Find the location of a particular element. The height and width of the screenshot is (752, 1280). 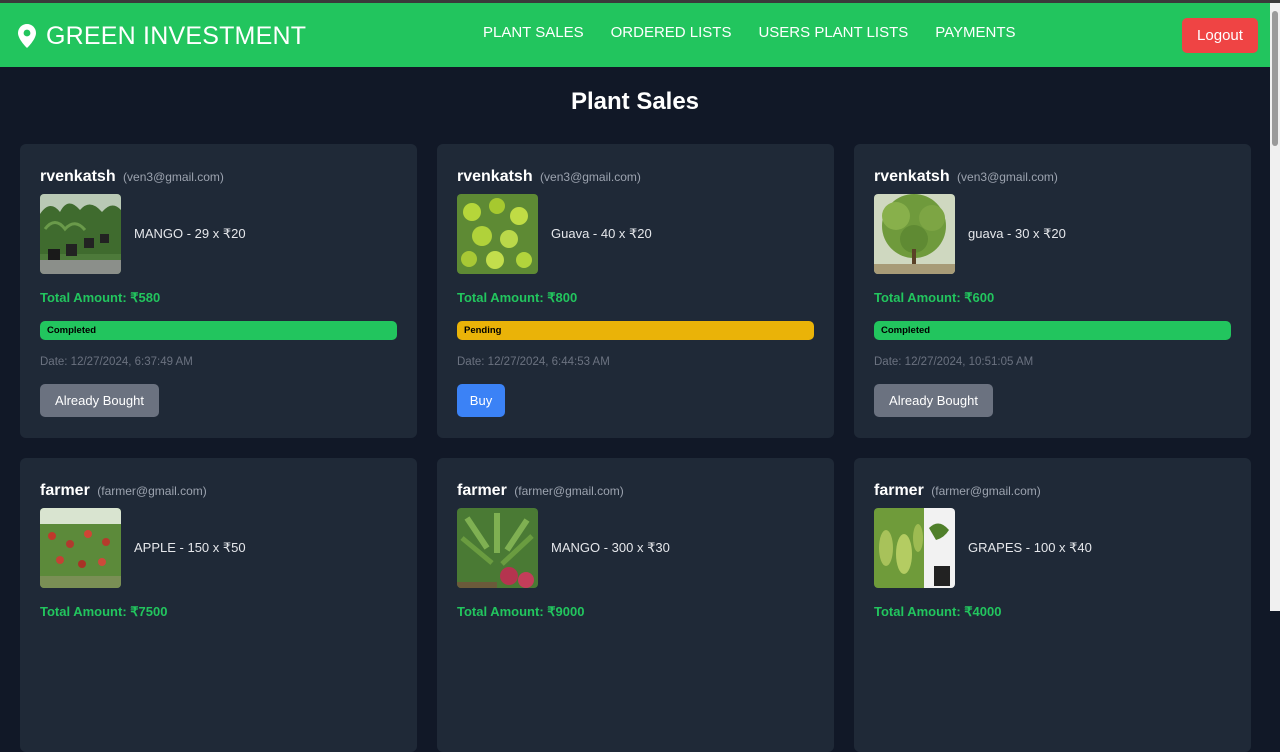

product-details: MANGO - 300 x ₹30 is located at coordinates (610, 547).